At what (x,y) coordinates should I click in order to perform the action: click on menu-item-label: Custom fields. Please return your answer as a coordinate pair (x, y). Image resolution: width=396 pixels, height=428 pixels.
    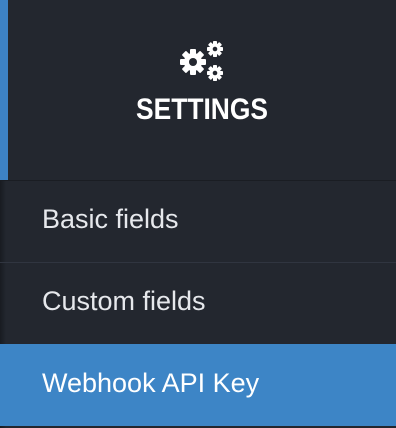
    Looking at the image, I should click on (124, 301).